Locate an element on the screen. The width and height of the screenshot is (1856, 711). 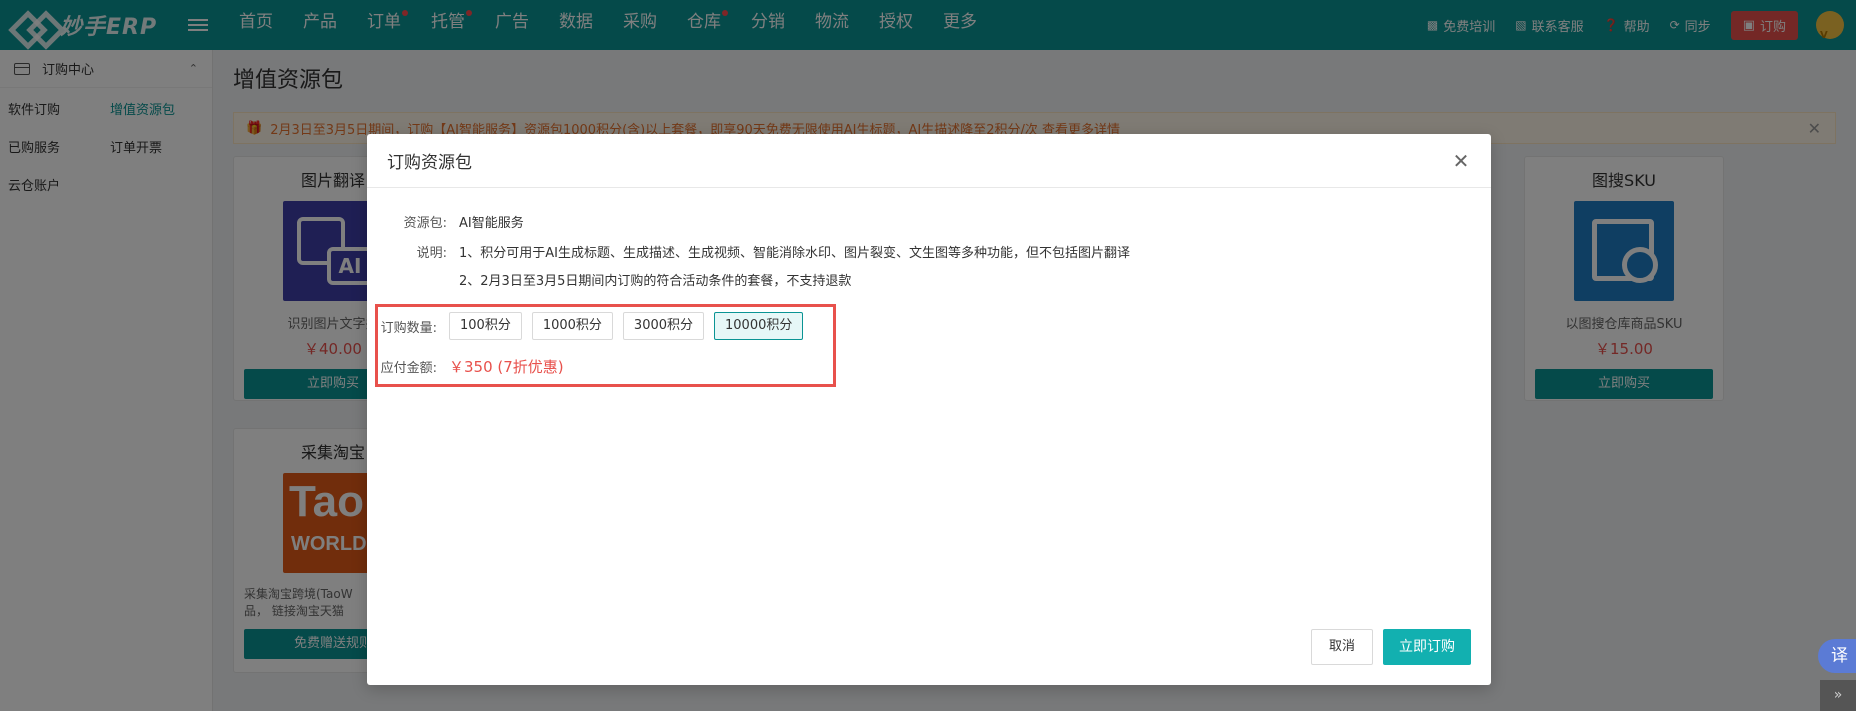
cancel-button: 取消 is located at coordinates (1342, 647).